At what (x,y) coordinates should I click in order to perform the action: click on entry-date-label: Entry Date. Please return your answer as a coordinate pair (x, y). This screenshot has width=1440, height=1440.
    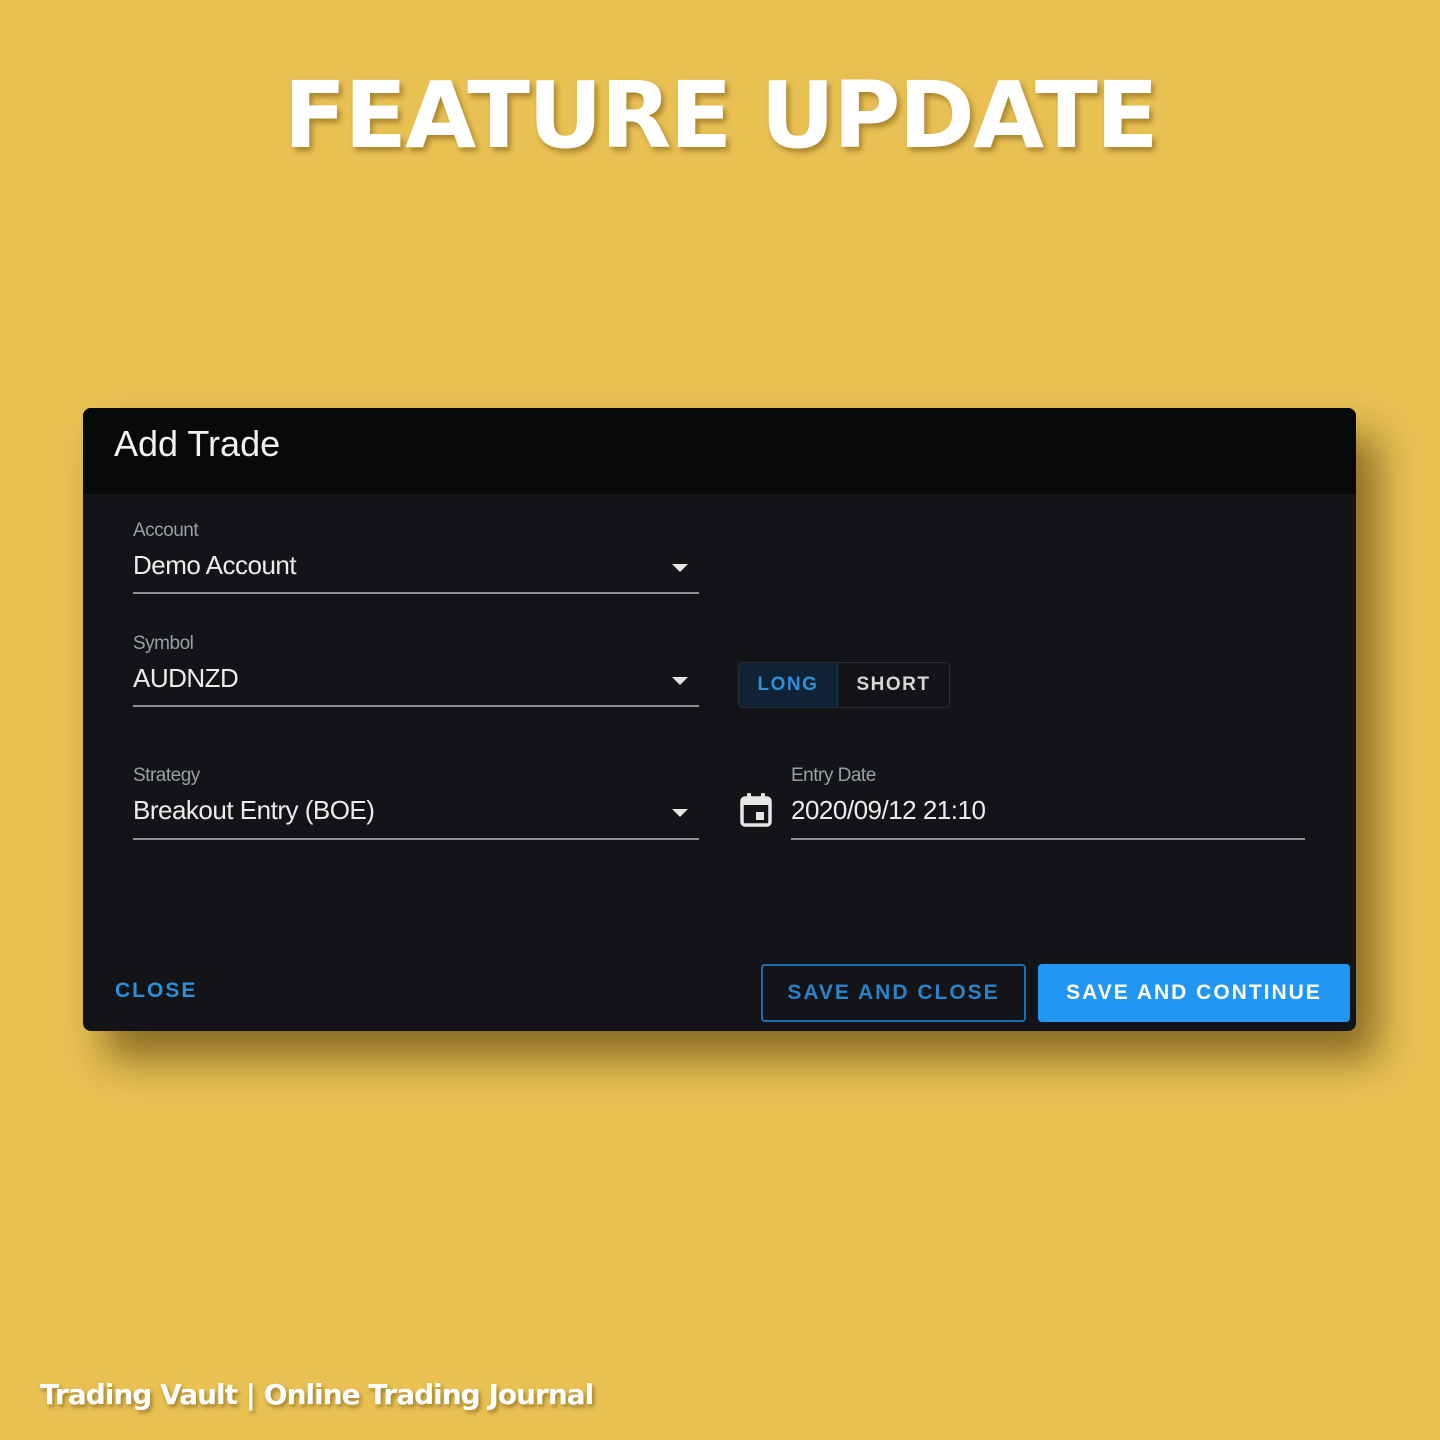
    Looking at the image, I should click on (833, 775).